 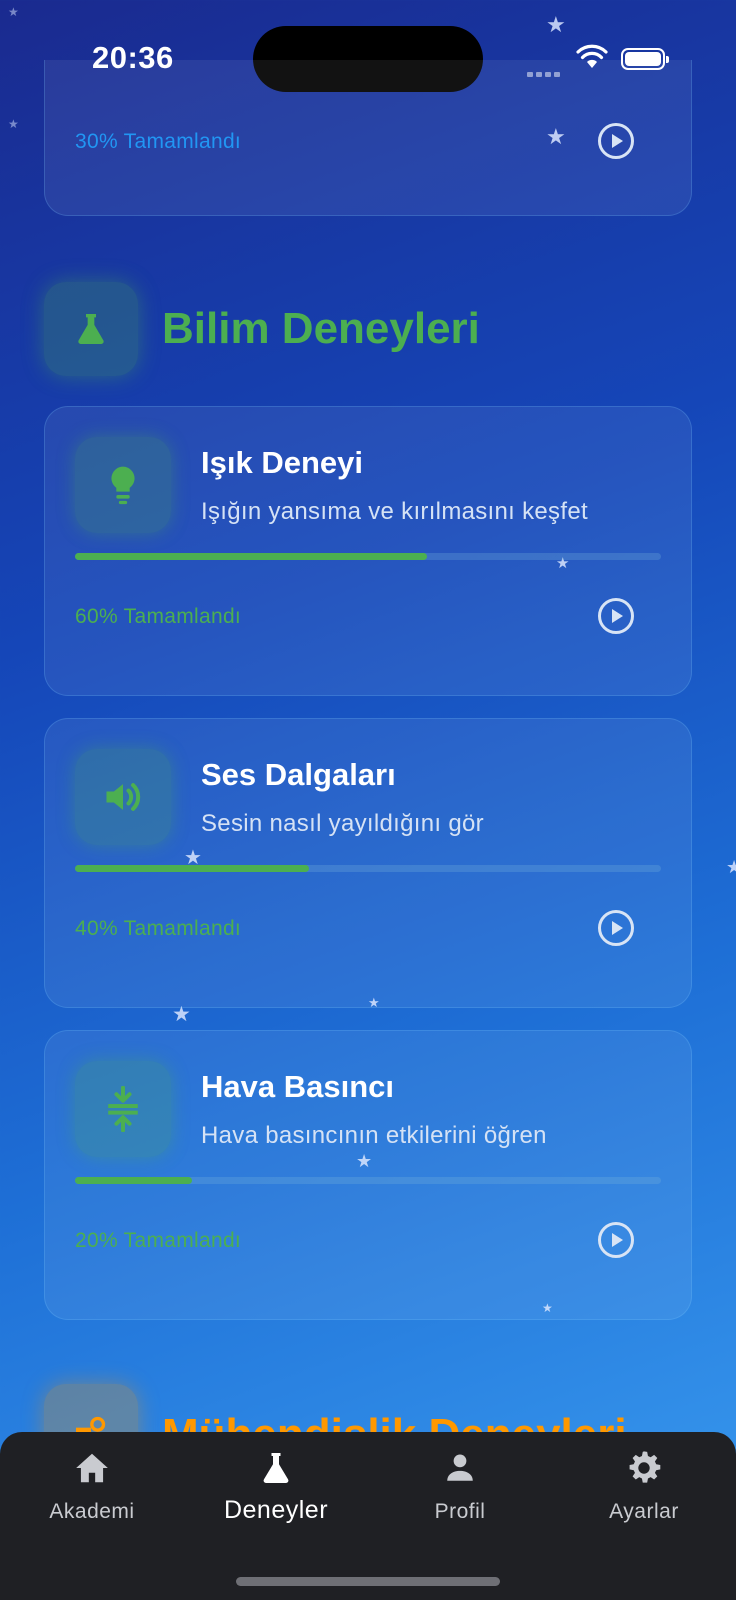 What do you see at coordinates (92, 1468) in the screenshot?
I see `home-icon` at bounding box center [92, 1468].